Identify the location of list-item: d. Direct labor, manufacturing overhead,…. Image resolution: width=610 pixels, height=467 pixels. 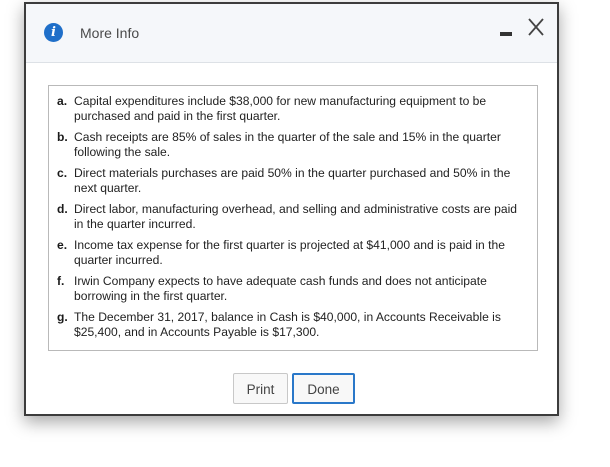
(292, 217).